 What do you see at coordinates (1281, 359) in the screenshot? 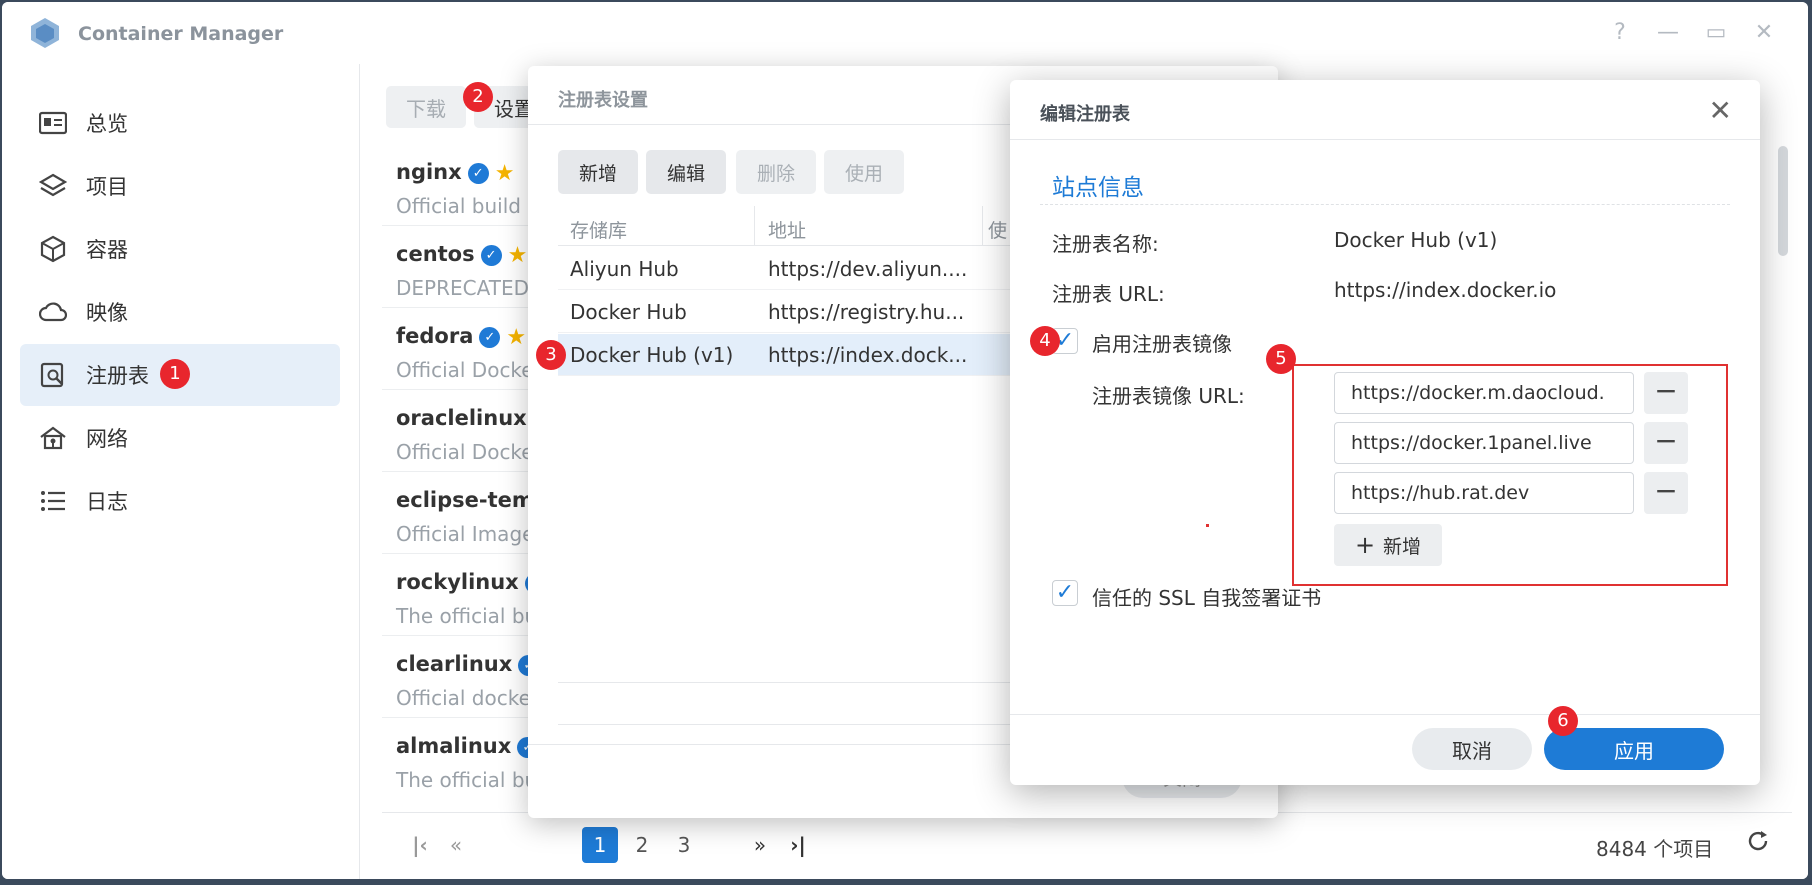
I see `marker-5: 5` at bounding box center [1281, 359].